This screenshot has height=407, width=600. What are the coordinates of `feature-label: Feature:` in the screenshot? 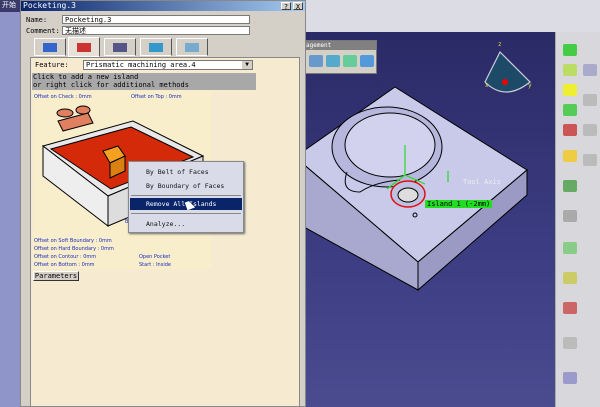 It's located at (52, 65).